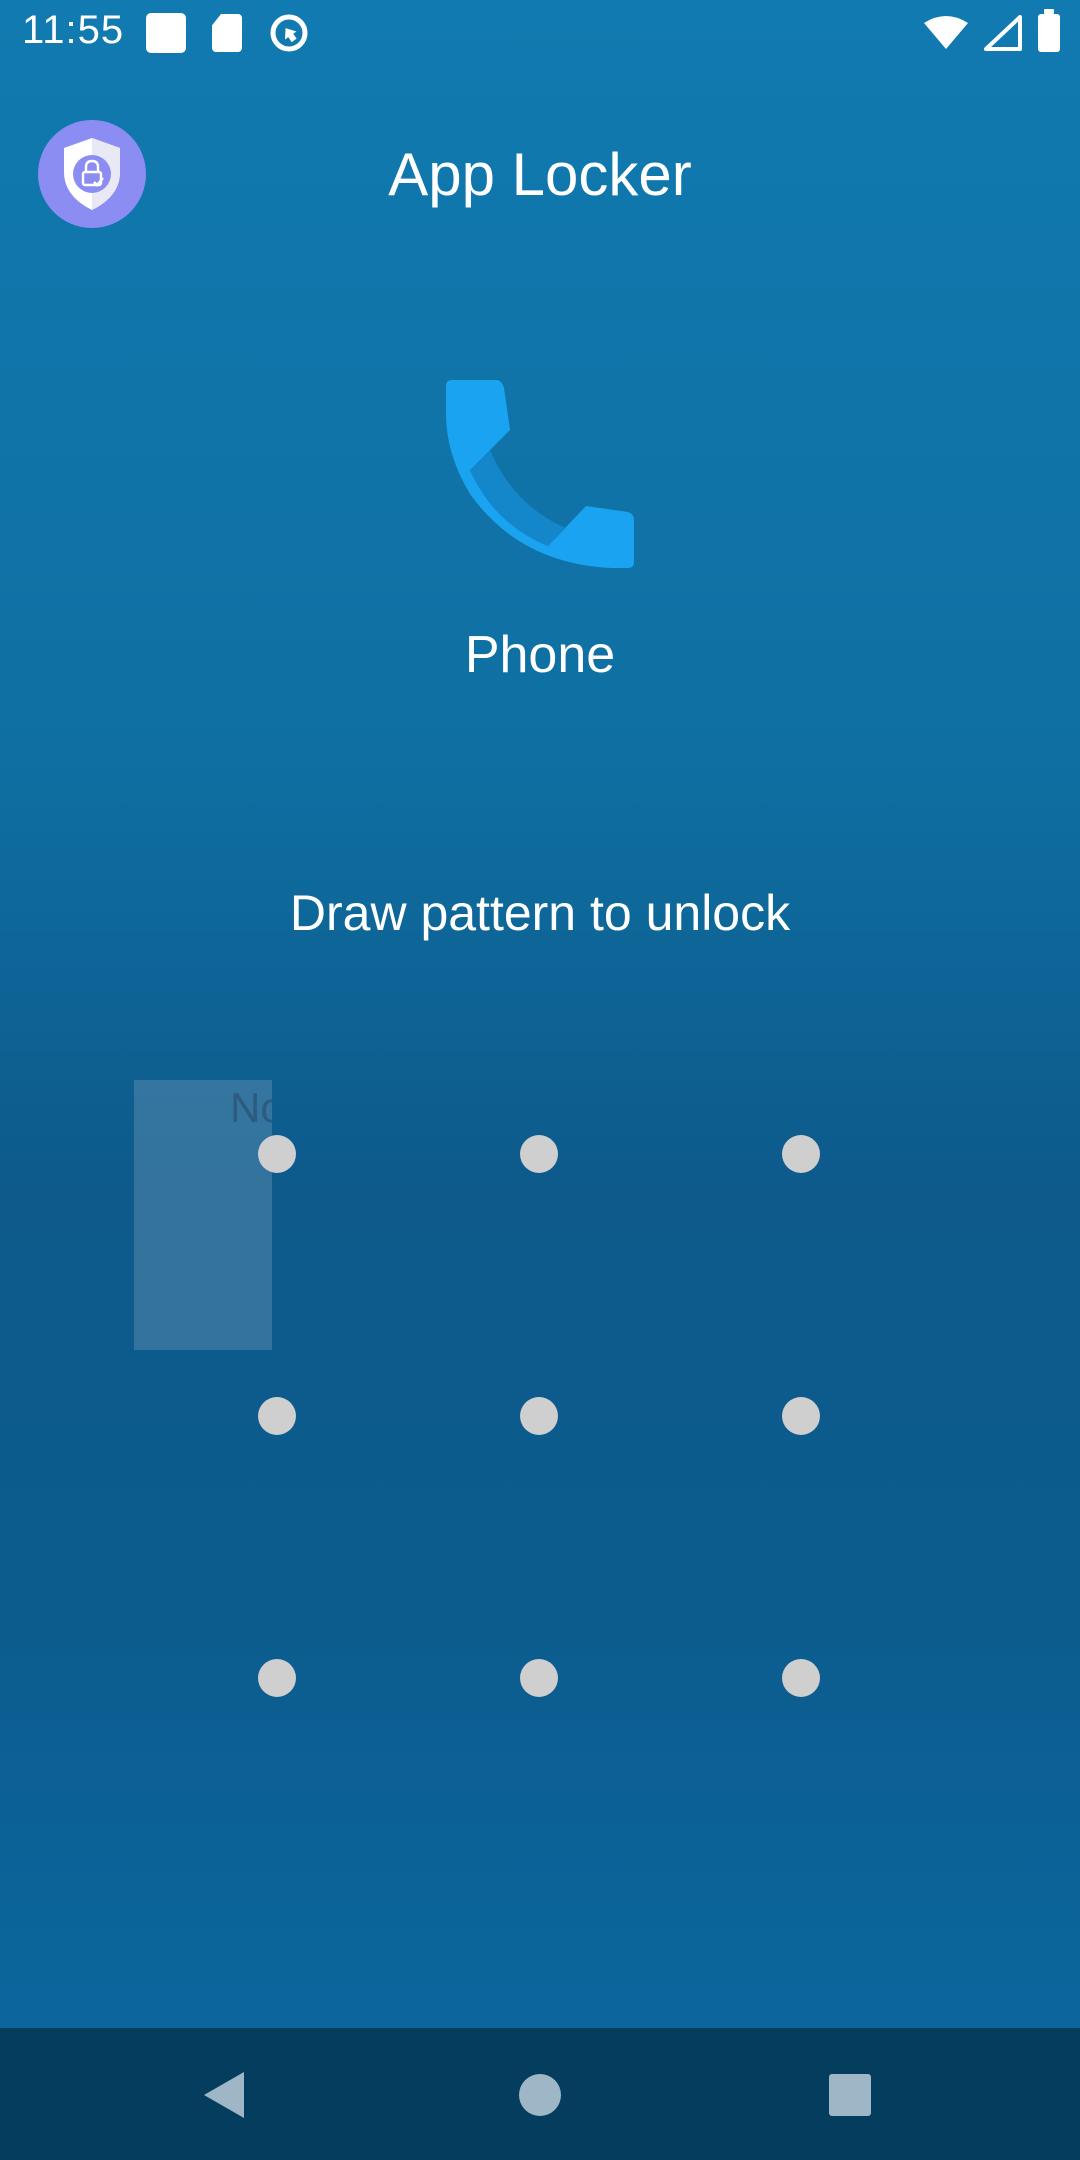 This screenshot has height=2160, width=1080. What do you see at coordinates (224, 2095) in the screenshot?
I see `back-icon` at bounding box center [224, 2095].